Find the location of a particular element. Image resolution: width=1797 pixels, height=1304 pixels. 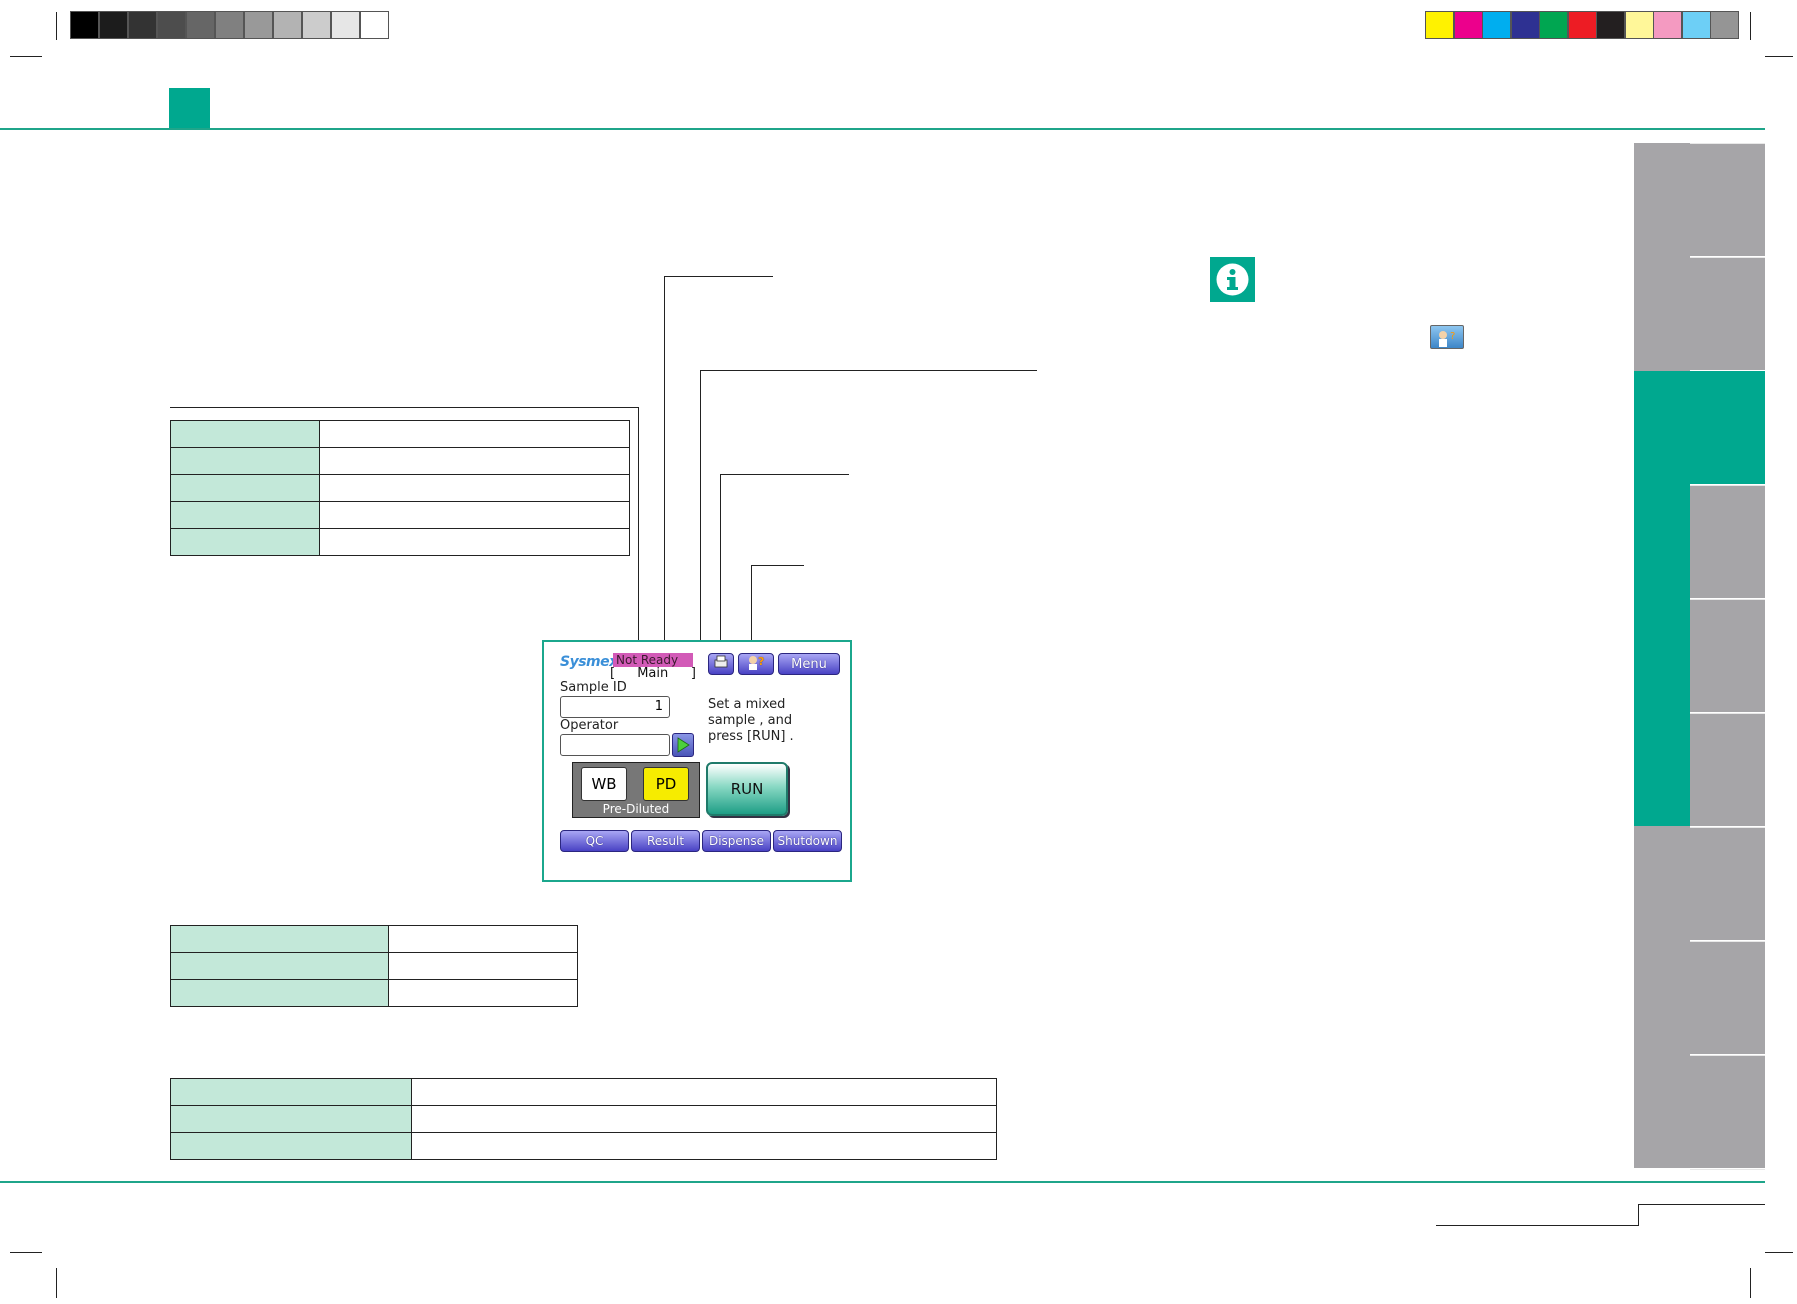

side-tab-active is located at coordinates (1662, 598).